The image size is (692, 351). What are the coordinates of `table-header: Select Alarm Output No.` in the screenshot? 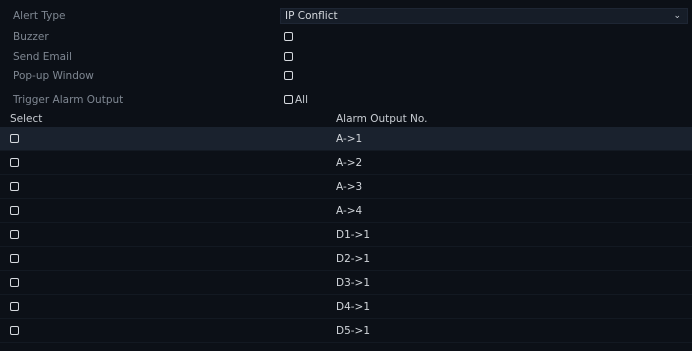 It's located at (346, 118).